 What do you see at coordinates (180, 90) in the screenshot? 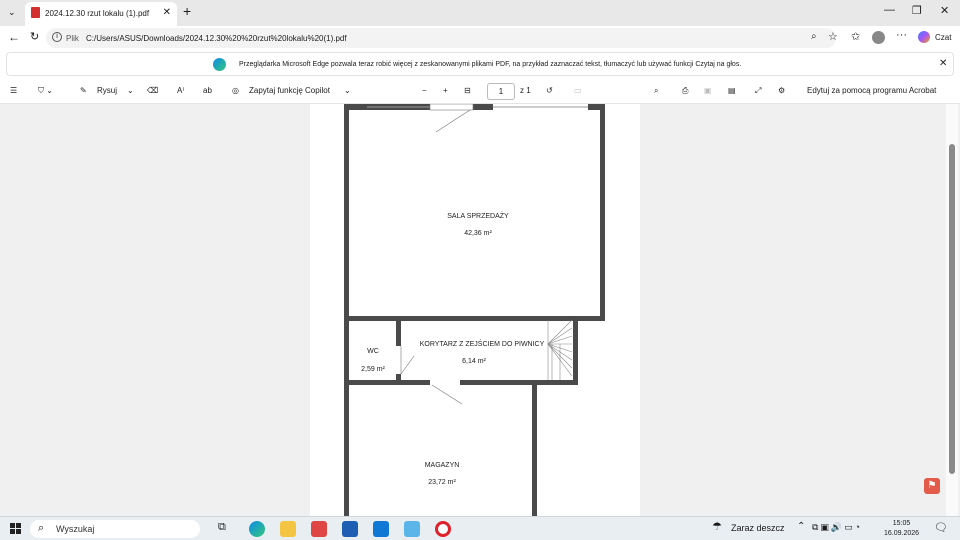
I see `read-aloud-icon: A⁾` at bounding box center [180, 90].